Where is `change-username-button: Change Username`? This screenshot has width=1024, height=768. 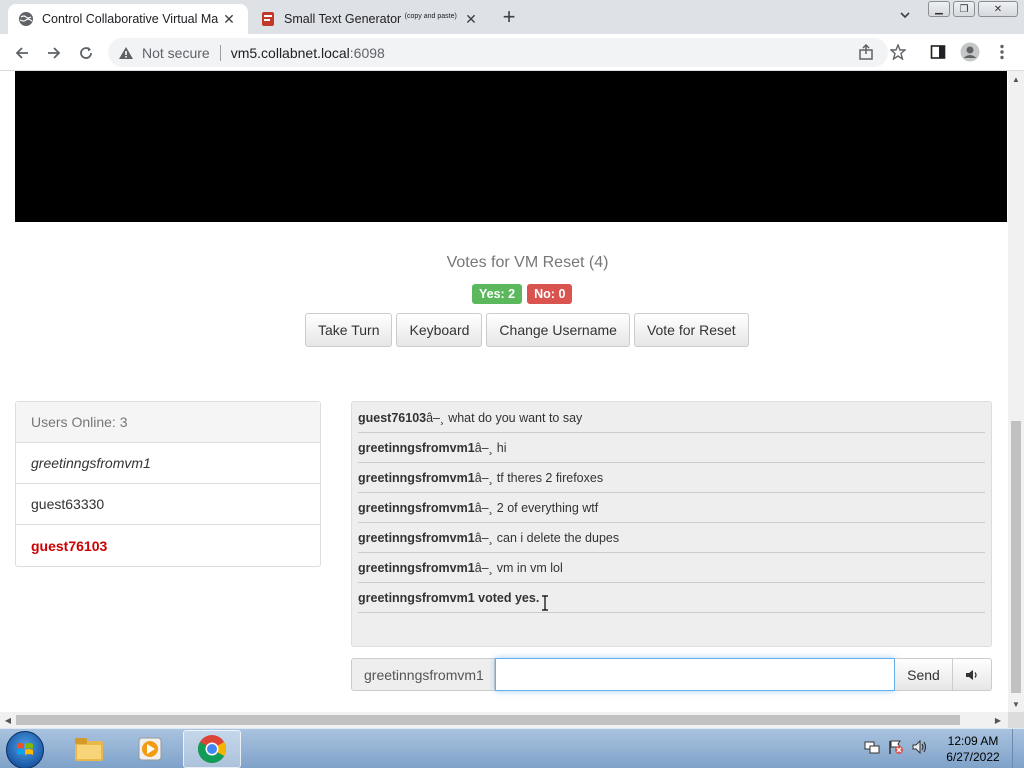
change-username-button: Change Username is located at coordinates (558, 330).